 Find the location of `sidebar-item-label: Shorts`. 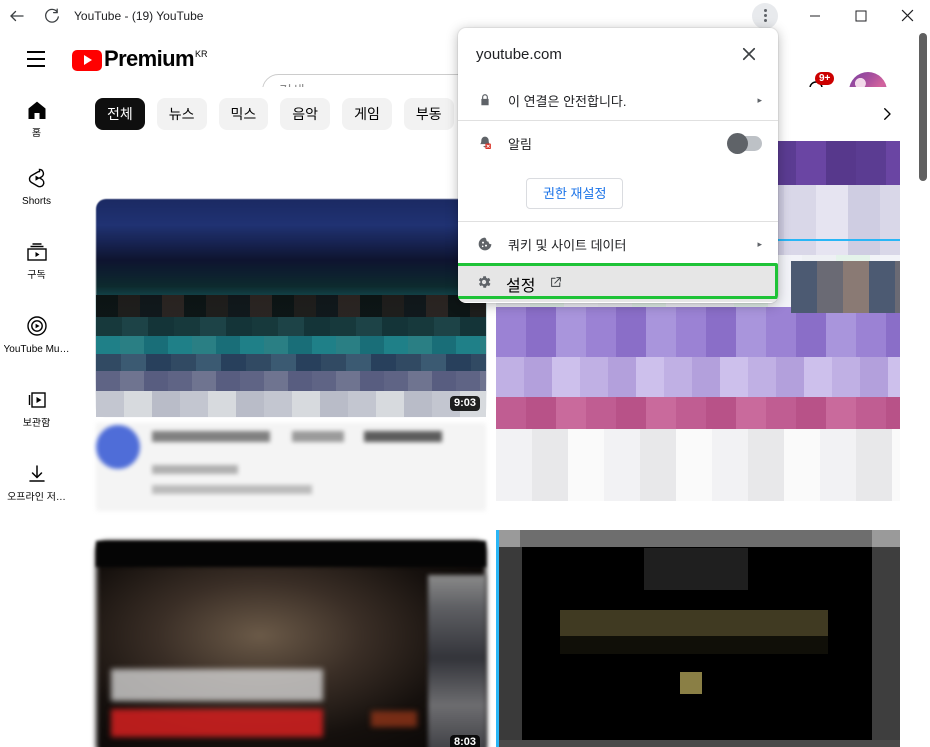

sidebar-item-label: Shorts is located at coordinates (36, 201).